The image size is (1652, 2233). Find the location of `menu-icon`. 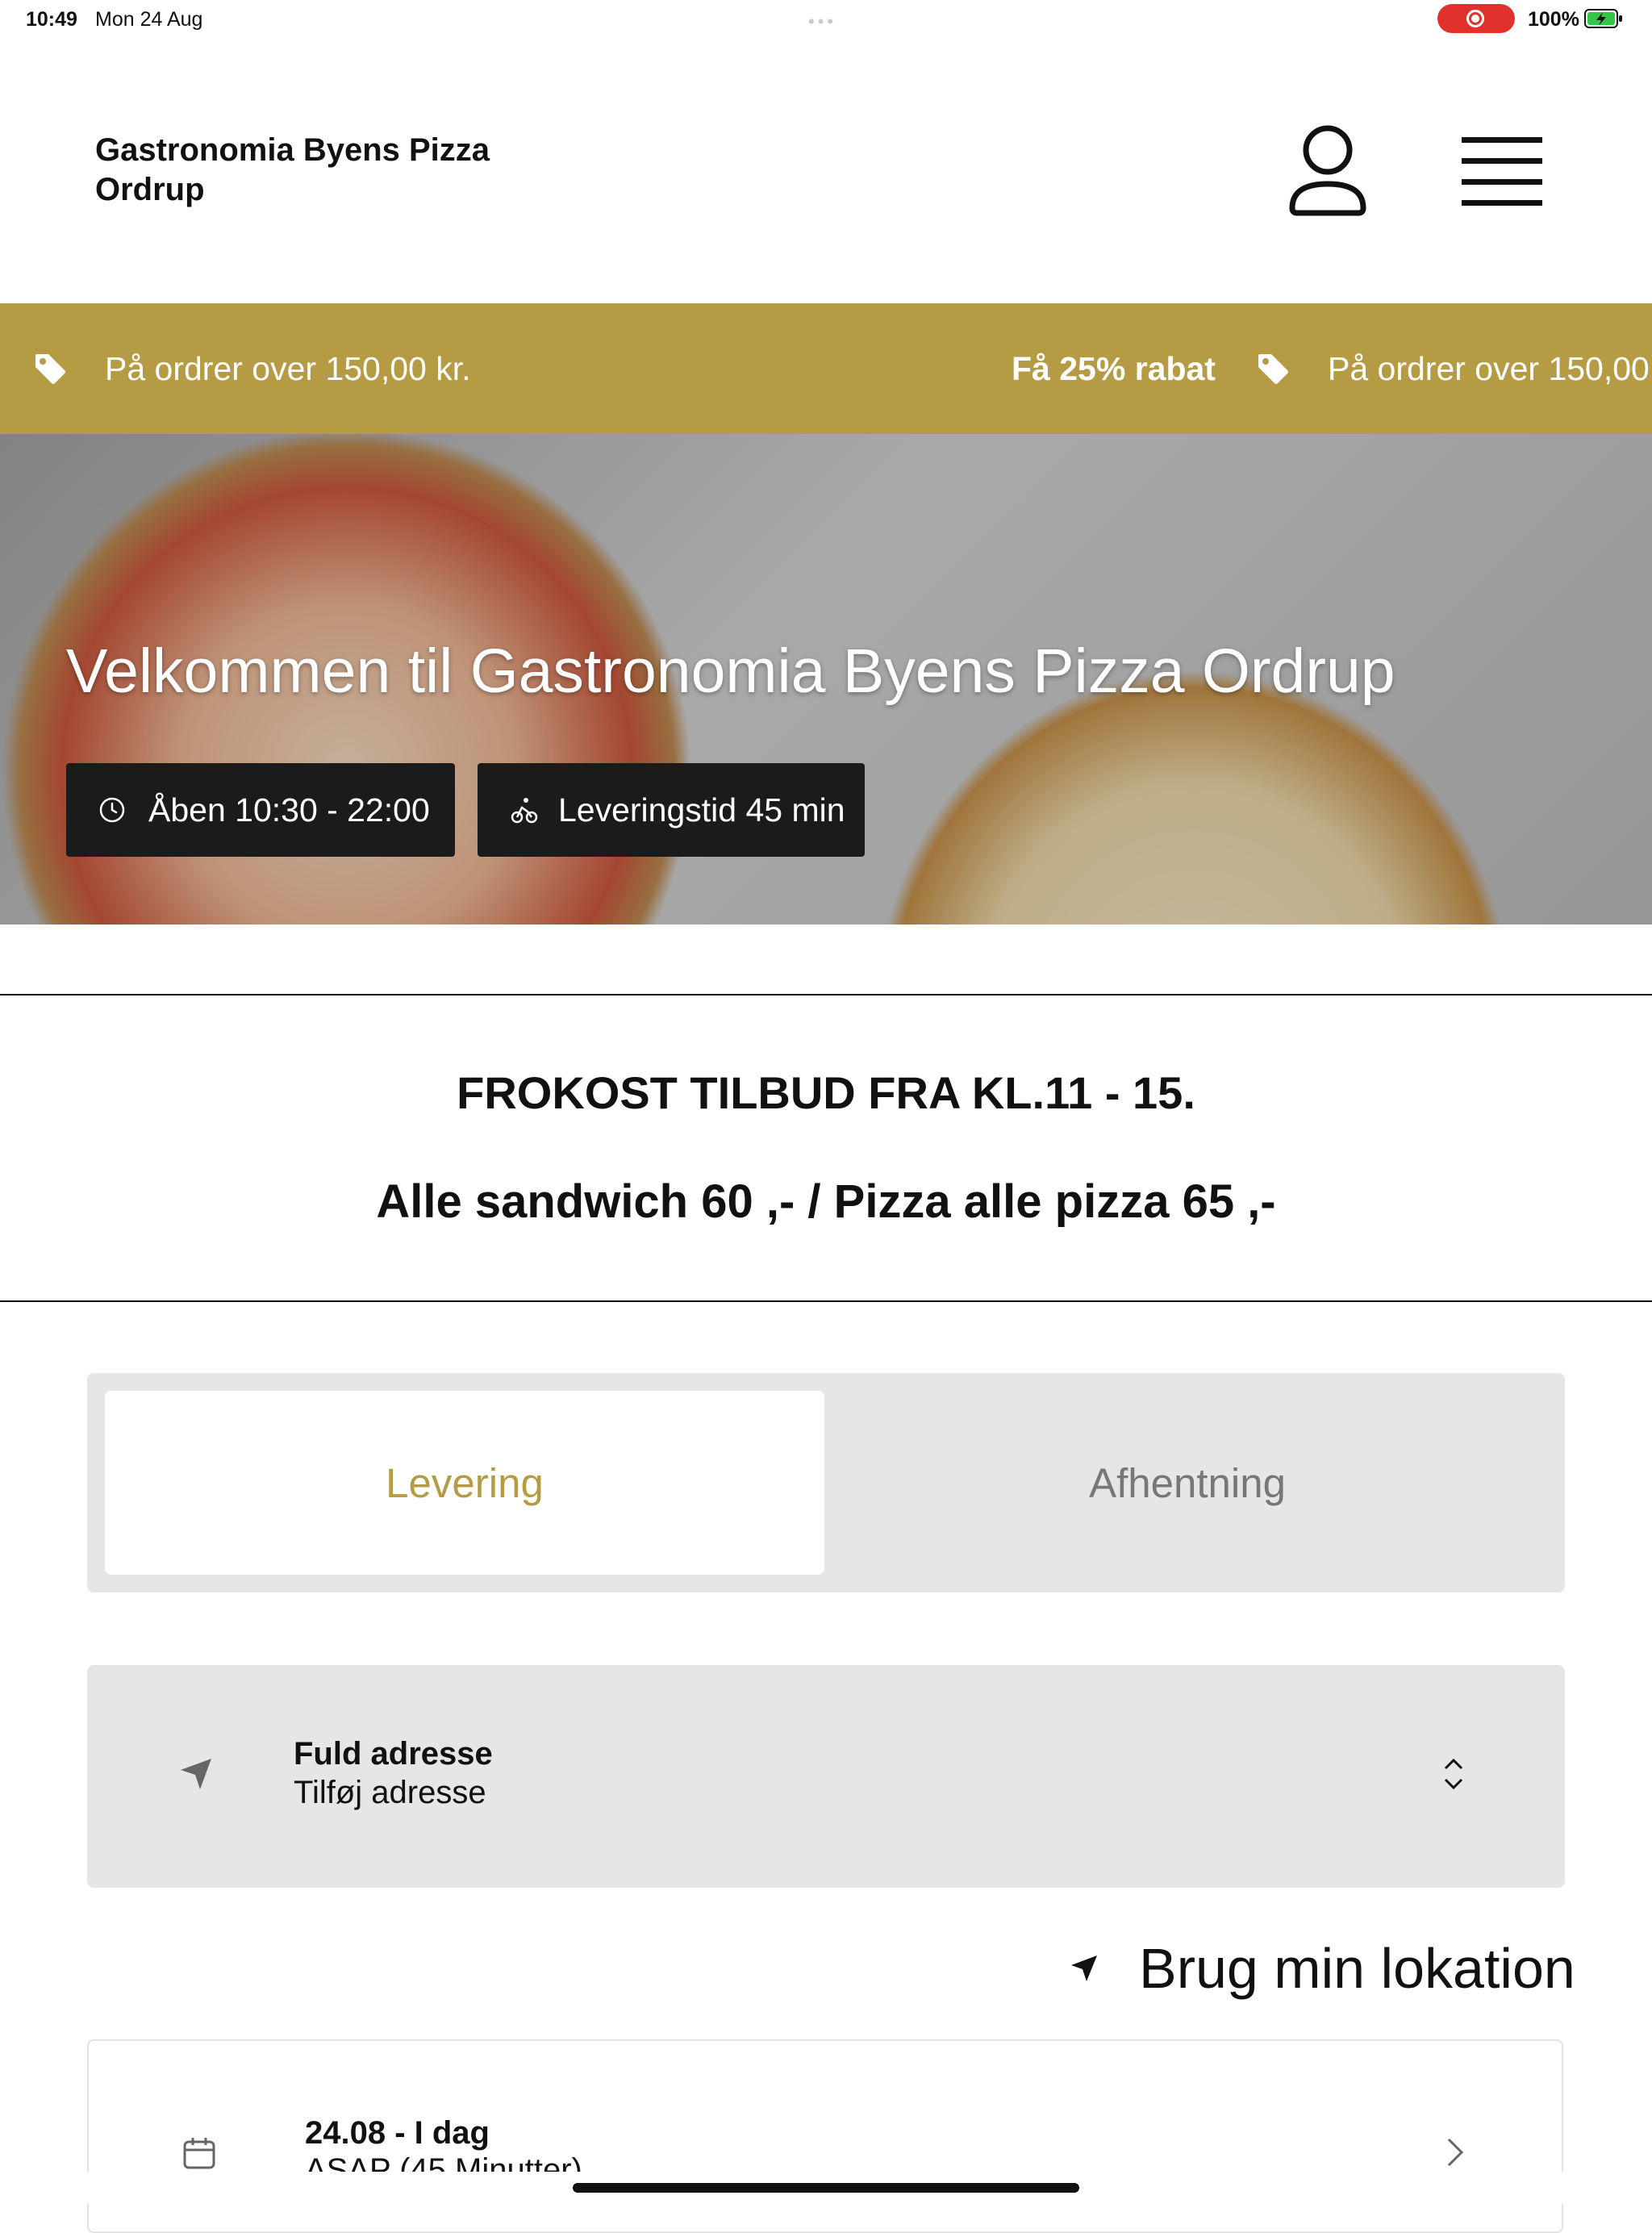

menu-icon is located at coordinates (1502, 171).